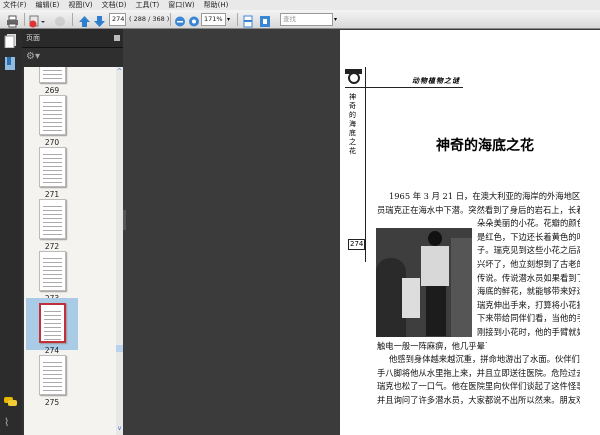 The width and height of the screenshot is (600, 435). Describe the element at coordinates (436, 80) in the screenshot. I see `running-head: 动物植物之谜` at that location.